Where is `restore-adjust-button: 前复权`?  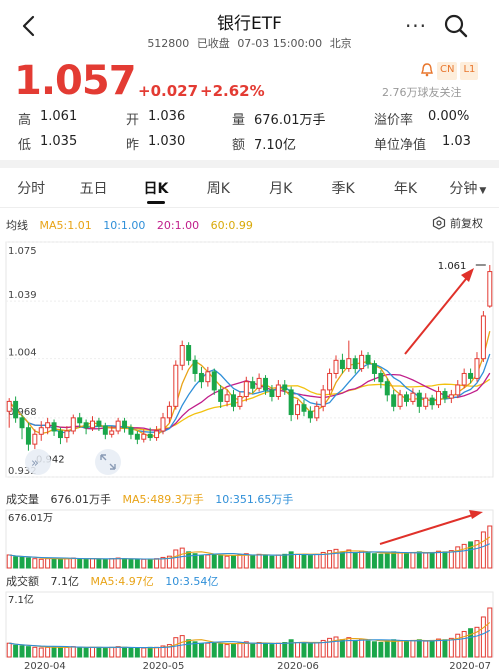 restore-adjust-button: 前复权 is located at coordinates (457, 223).